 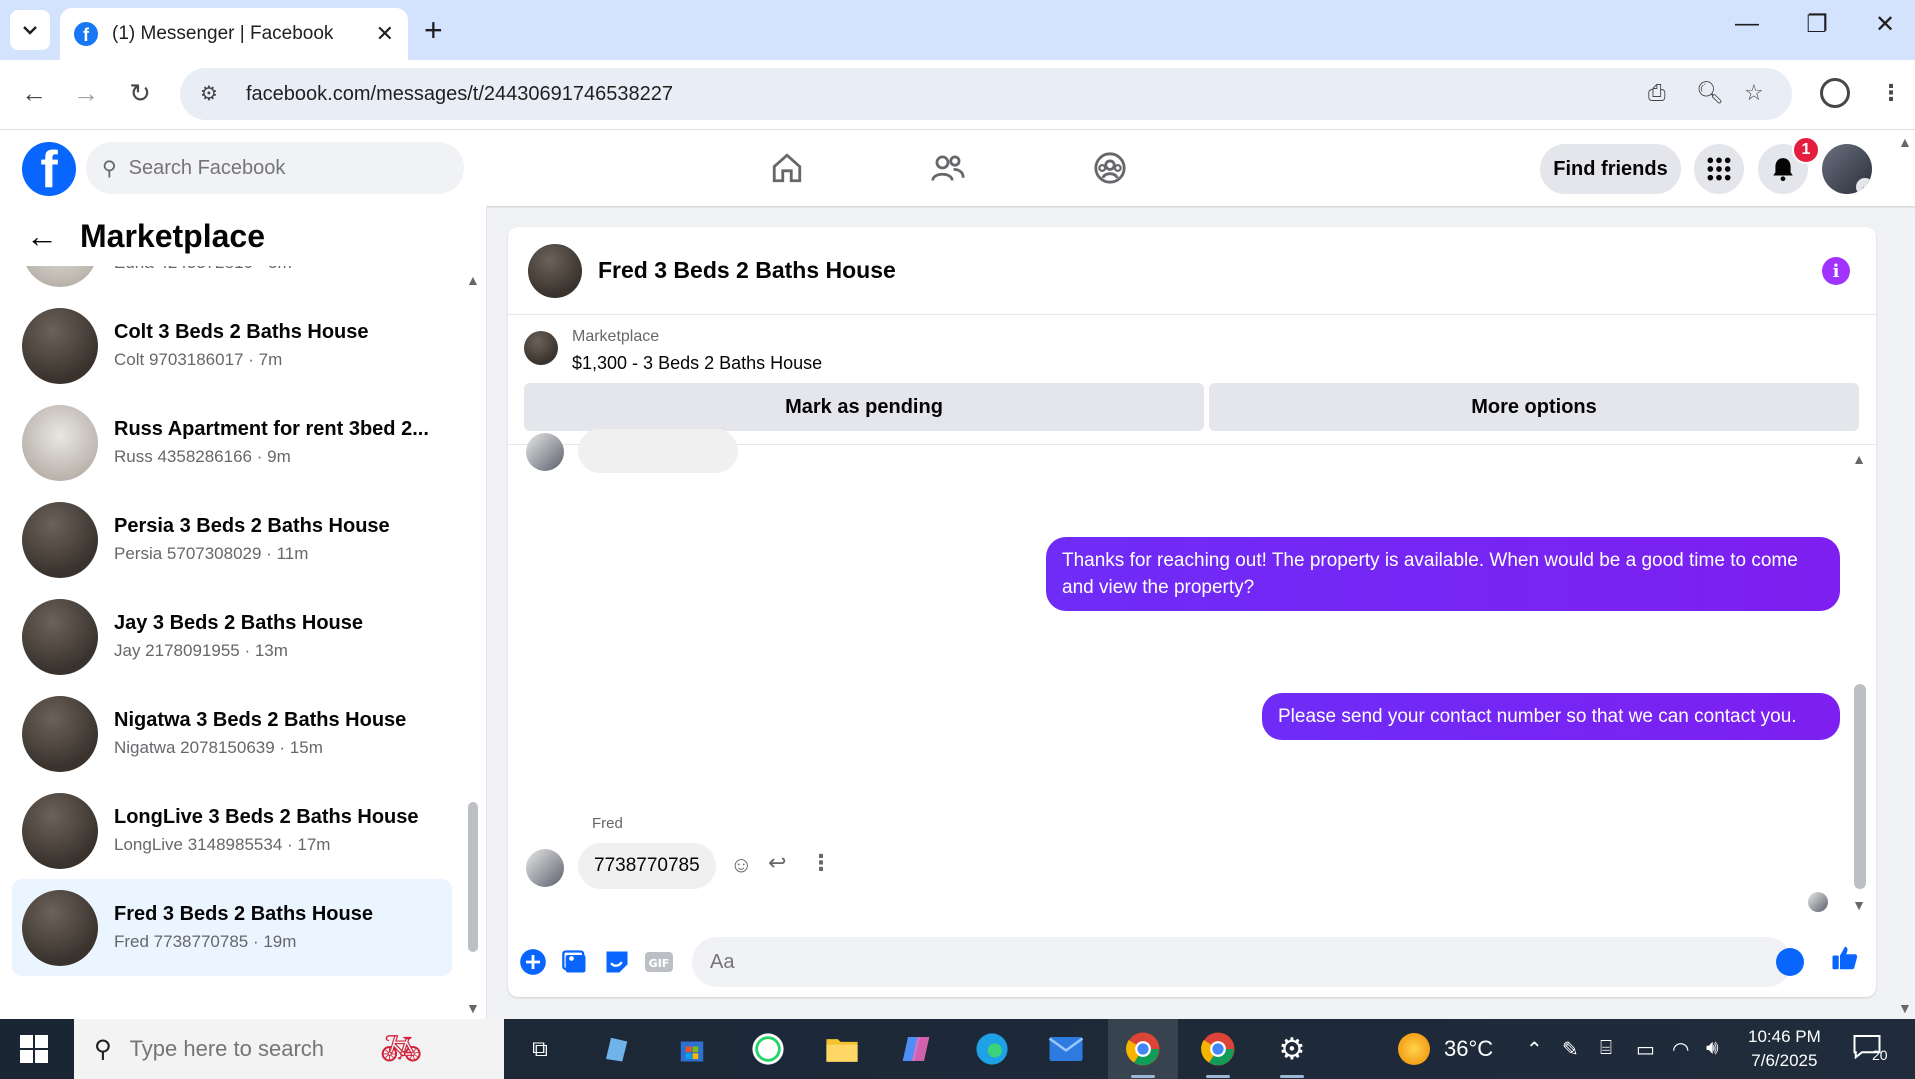 What do you see at coordinates (1891, 93) in the screenshot?
I see `browser-menu-icon: ⋮` at bounding box center [1891, 93].